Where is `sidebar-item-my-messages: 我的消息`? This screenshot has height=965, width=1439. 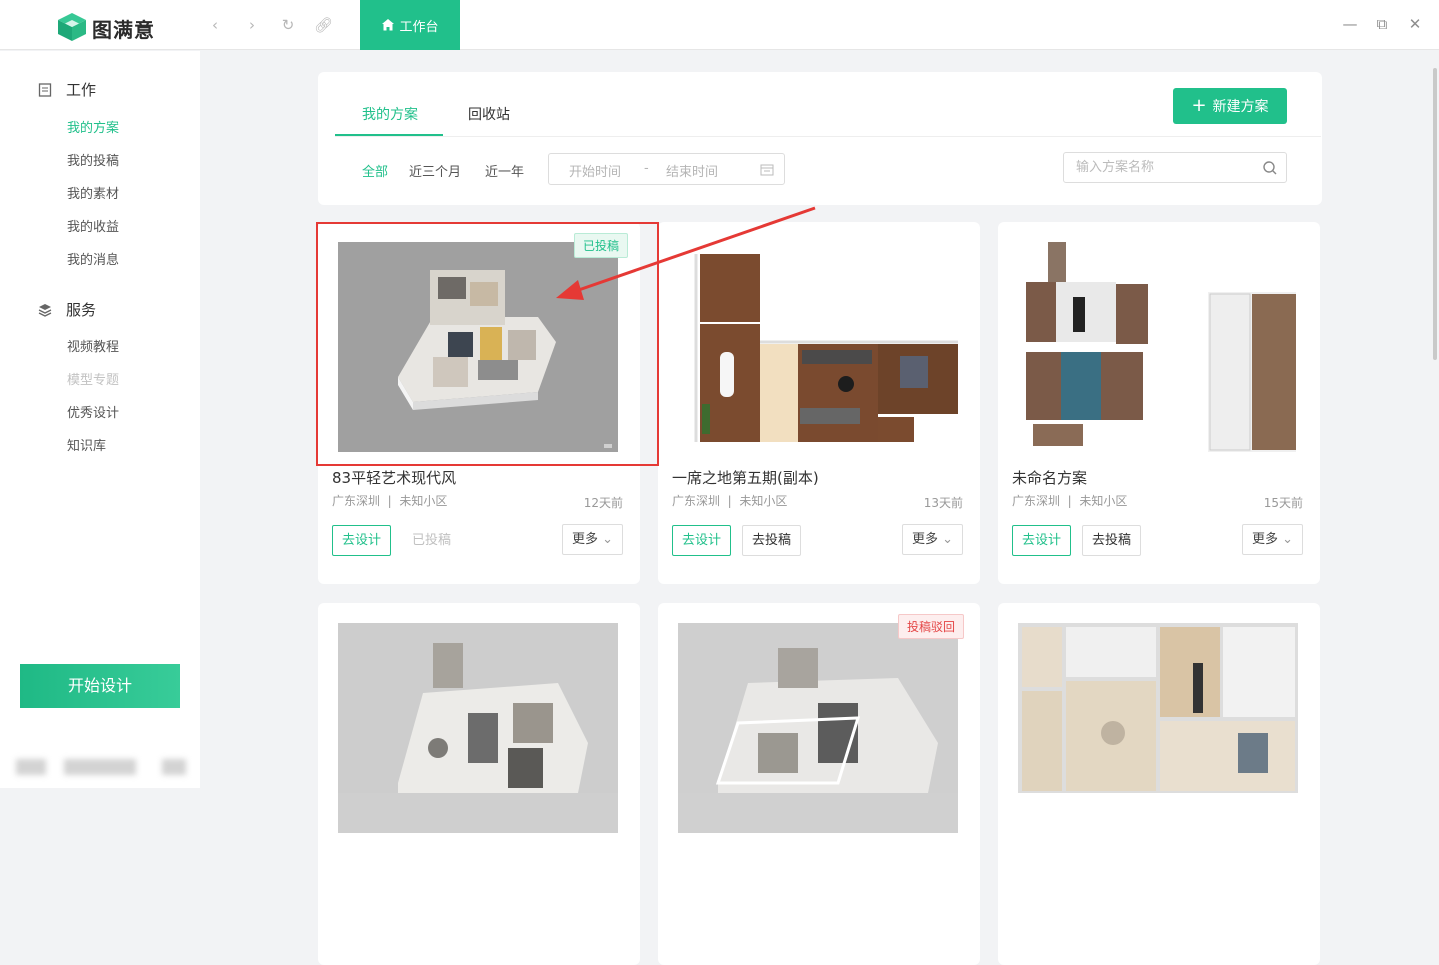
sidebar-item-my-messages: 我的消息 is located at coordinates (93, 258).